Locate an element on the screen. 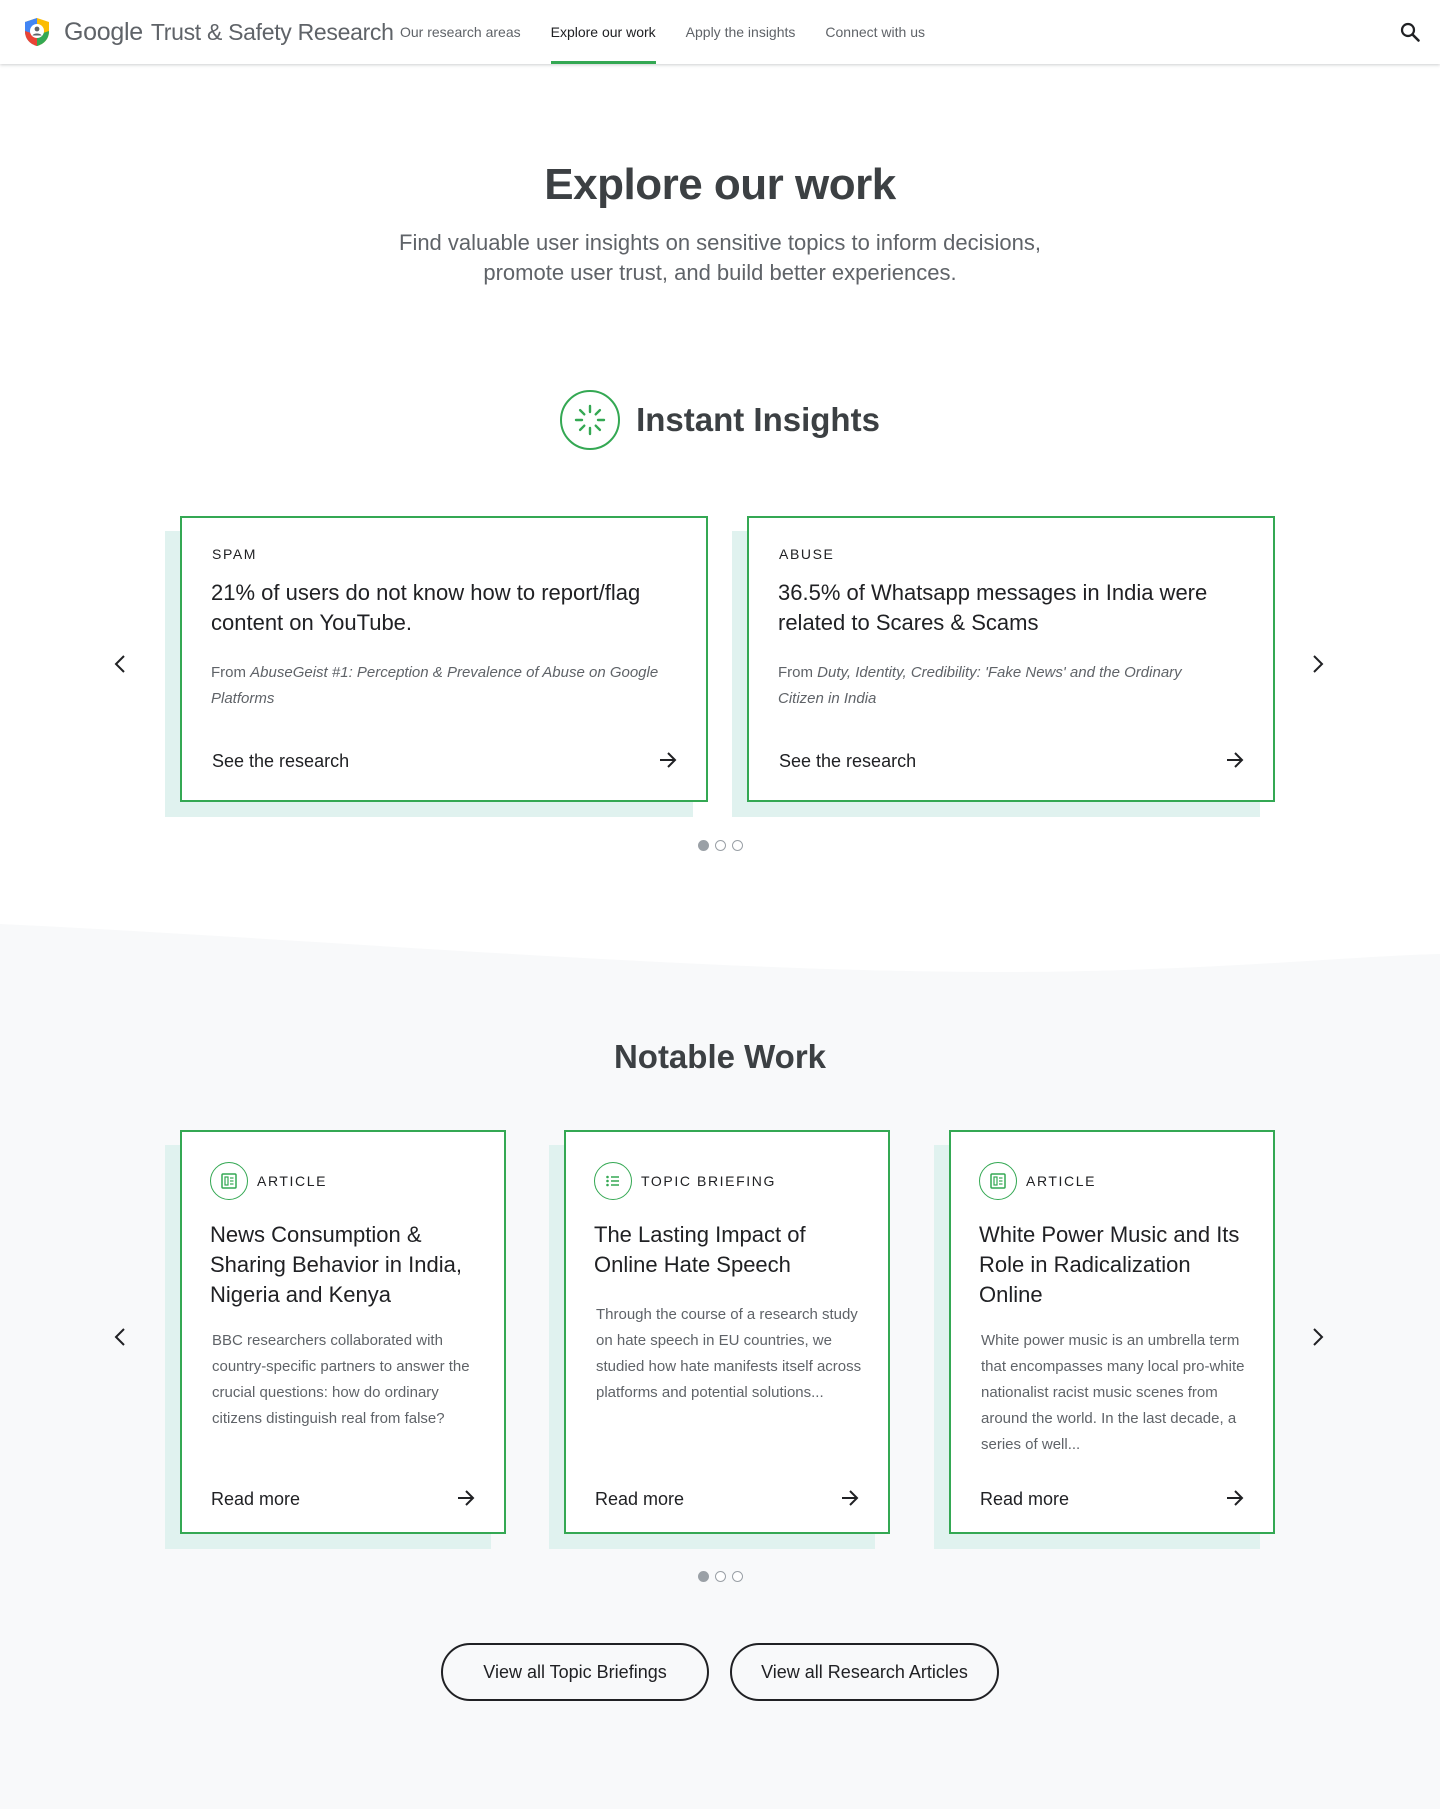 This screenshot has height=1809, width=1440. notable-work-title: Notable Work is located at coordinates (720, 1056).